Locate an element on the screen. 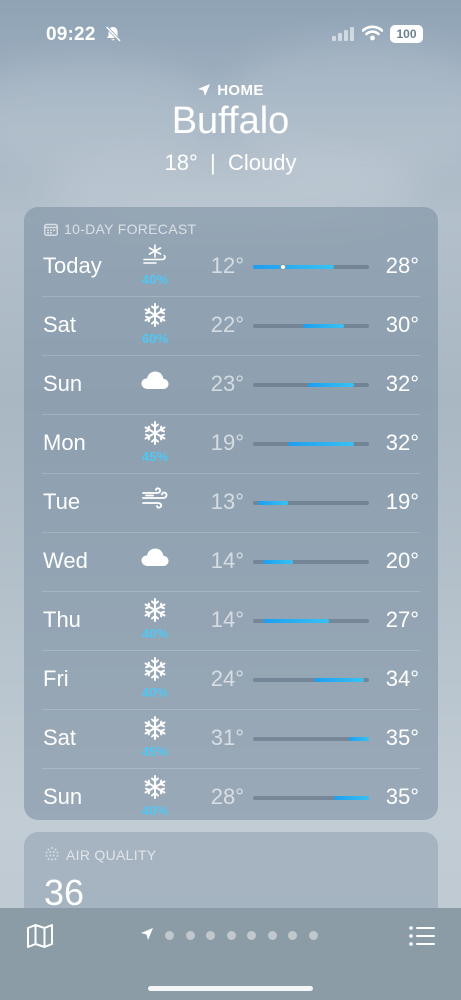 The image size is (461, 1000). forecast-row: Today 40% 12° 28° is located at coordinates (231, 266).